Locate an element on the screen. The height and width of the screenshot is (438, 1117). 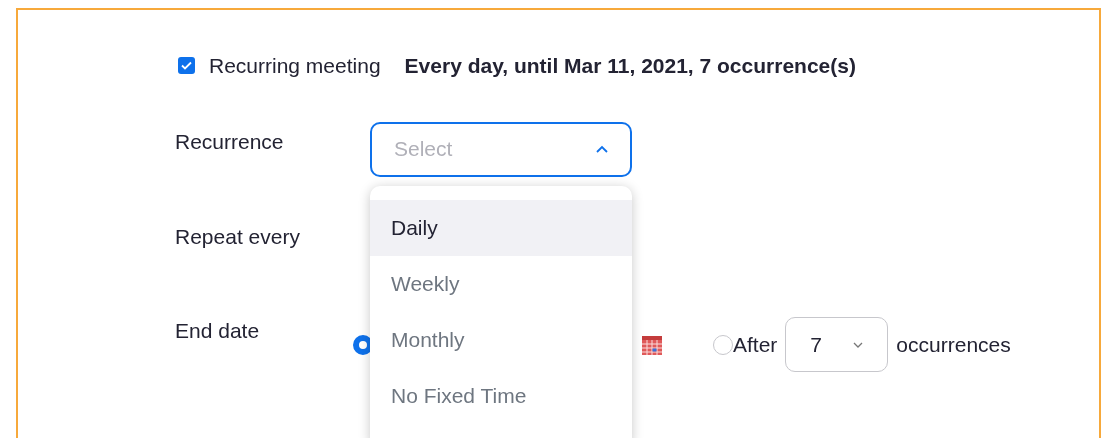
occurrence-count-select: 7 is located at coordinates (837, 344).